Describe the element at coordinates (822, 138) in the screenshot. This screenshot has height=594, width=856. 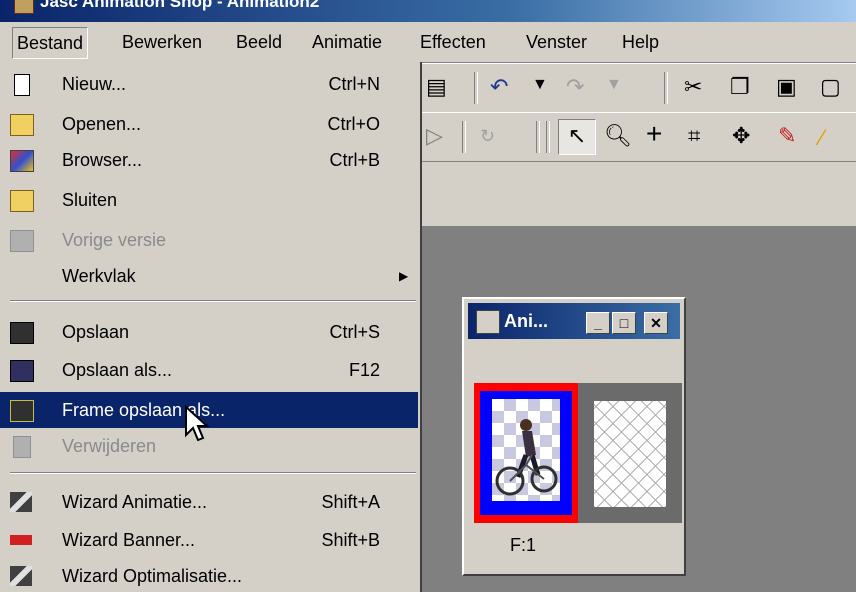
I see `brush-icon: ⁄` at that location.